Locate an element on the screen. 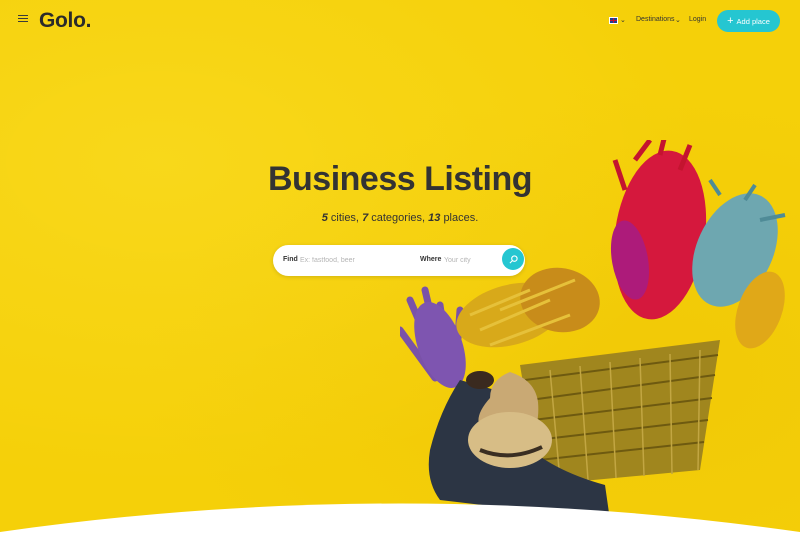 This screenshot has width=800, height=540. destinations-chevron-down-icon: ⌄ is located at coordinates (678, 20).